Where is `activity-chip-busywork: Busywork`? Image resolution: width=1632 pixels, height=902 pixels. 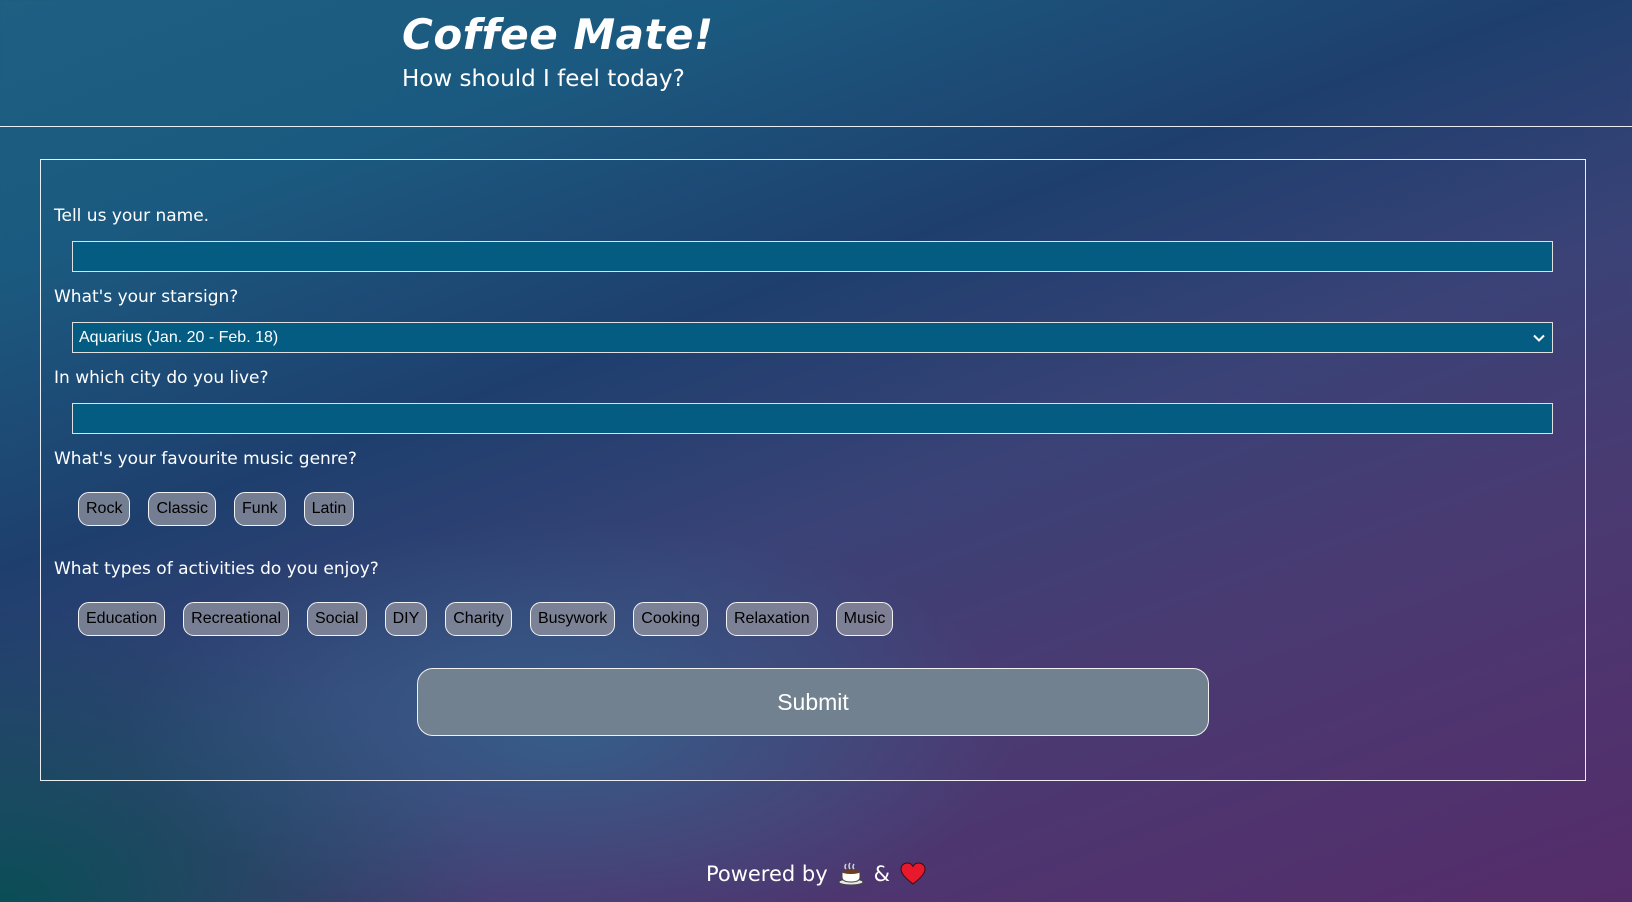 activity-chip-busywork: Busywork is located at coordinates (572, 619).